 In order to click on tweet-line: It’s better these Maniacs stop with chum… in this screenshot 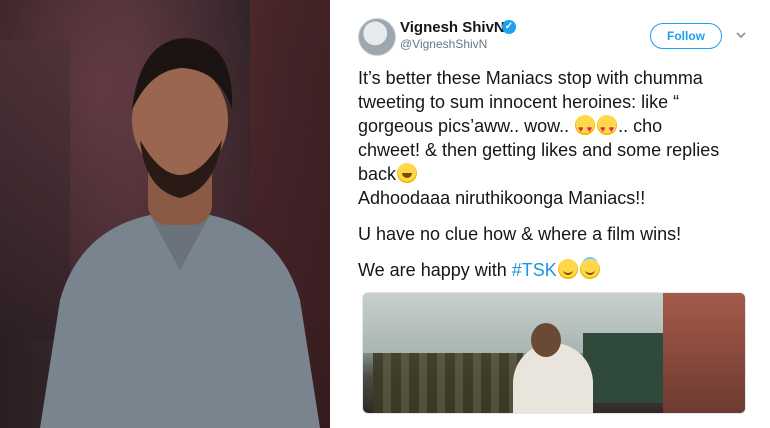, I will do `click(530, 78)`.